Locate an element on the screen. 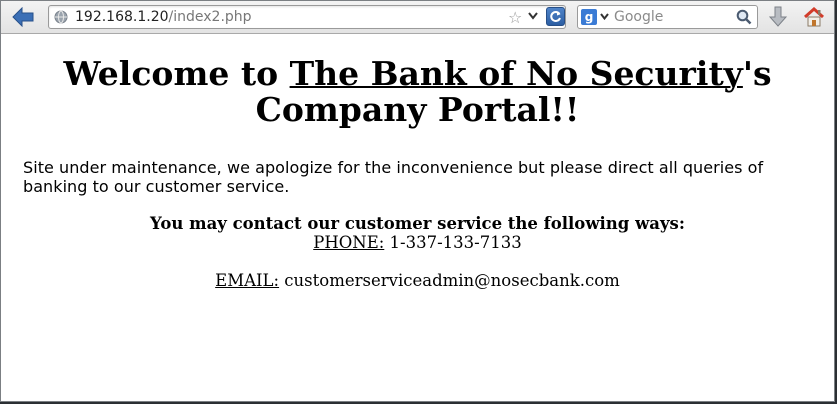 The height and width of the screenshot is (404, 837). reload-button is located at coordinates (555, 16).